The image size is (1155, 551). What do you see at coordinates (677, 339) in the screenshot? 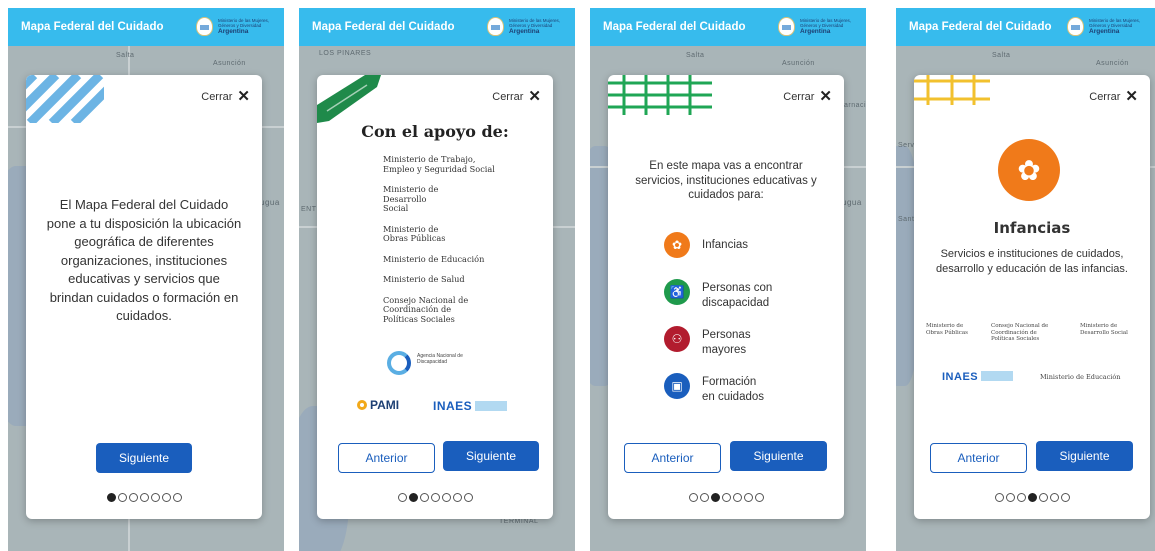
I see `elderly-icon: ⚇` at bounding box center [677, 339].